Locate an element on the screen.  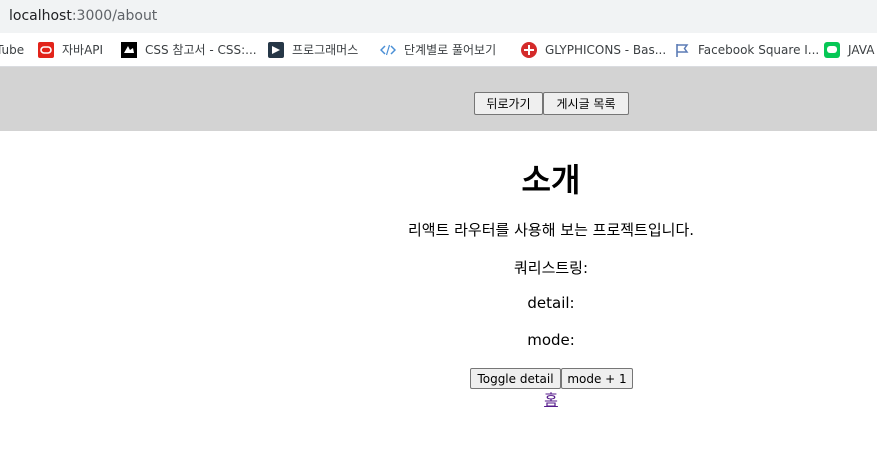
bookmark-programmers: 프로그래머스 is located at coordinates (313, 49).